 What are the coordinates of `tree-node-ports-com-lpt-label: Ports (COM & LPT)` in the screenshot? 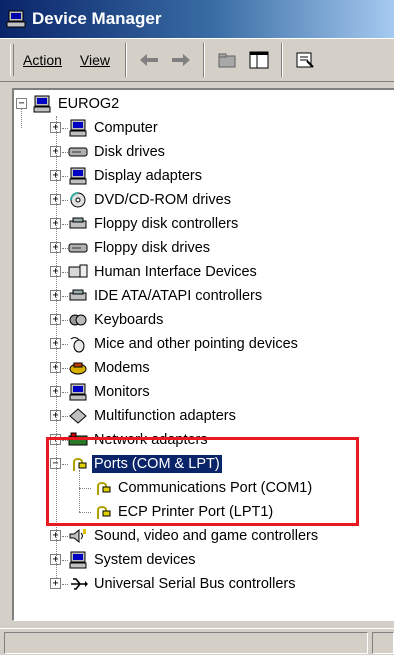 It's located at (157, 464).